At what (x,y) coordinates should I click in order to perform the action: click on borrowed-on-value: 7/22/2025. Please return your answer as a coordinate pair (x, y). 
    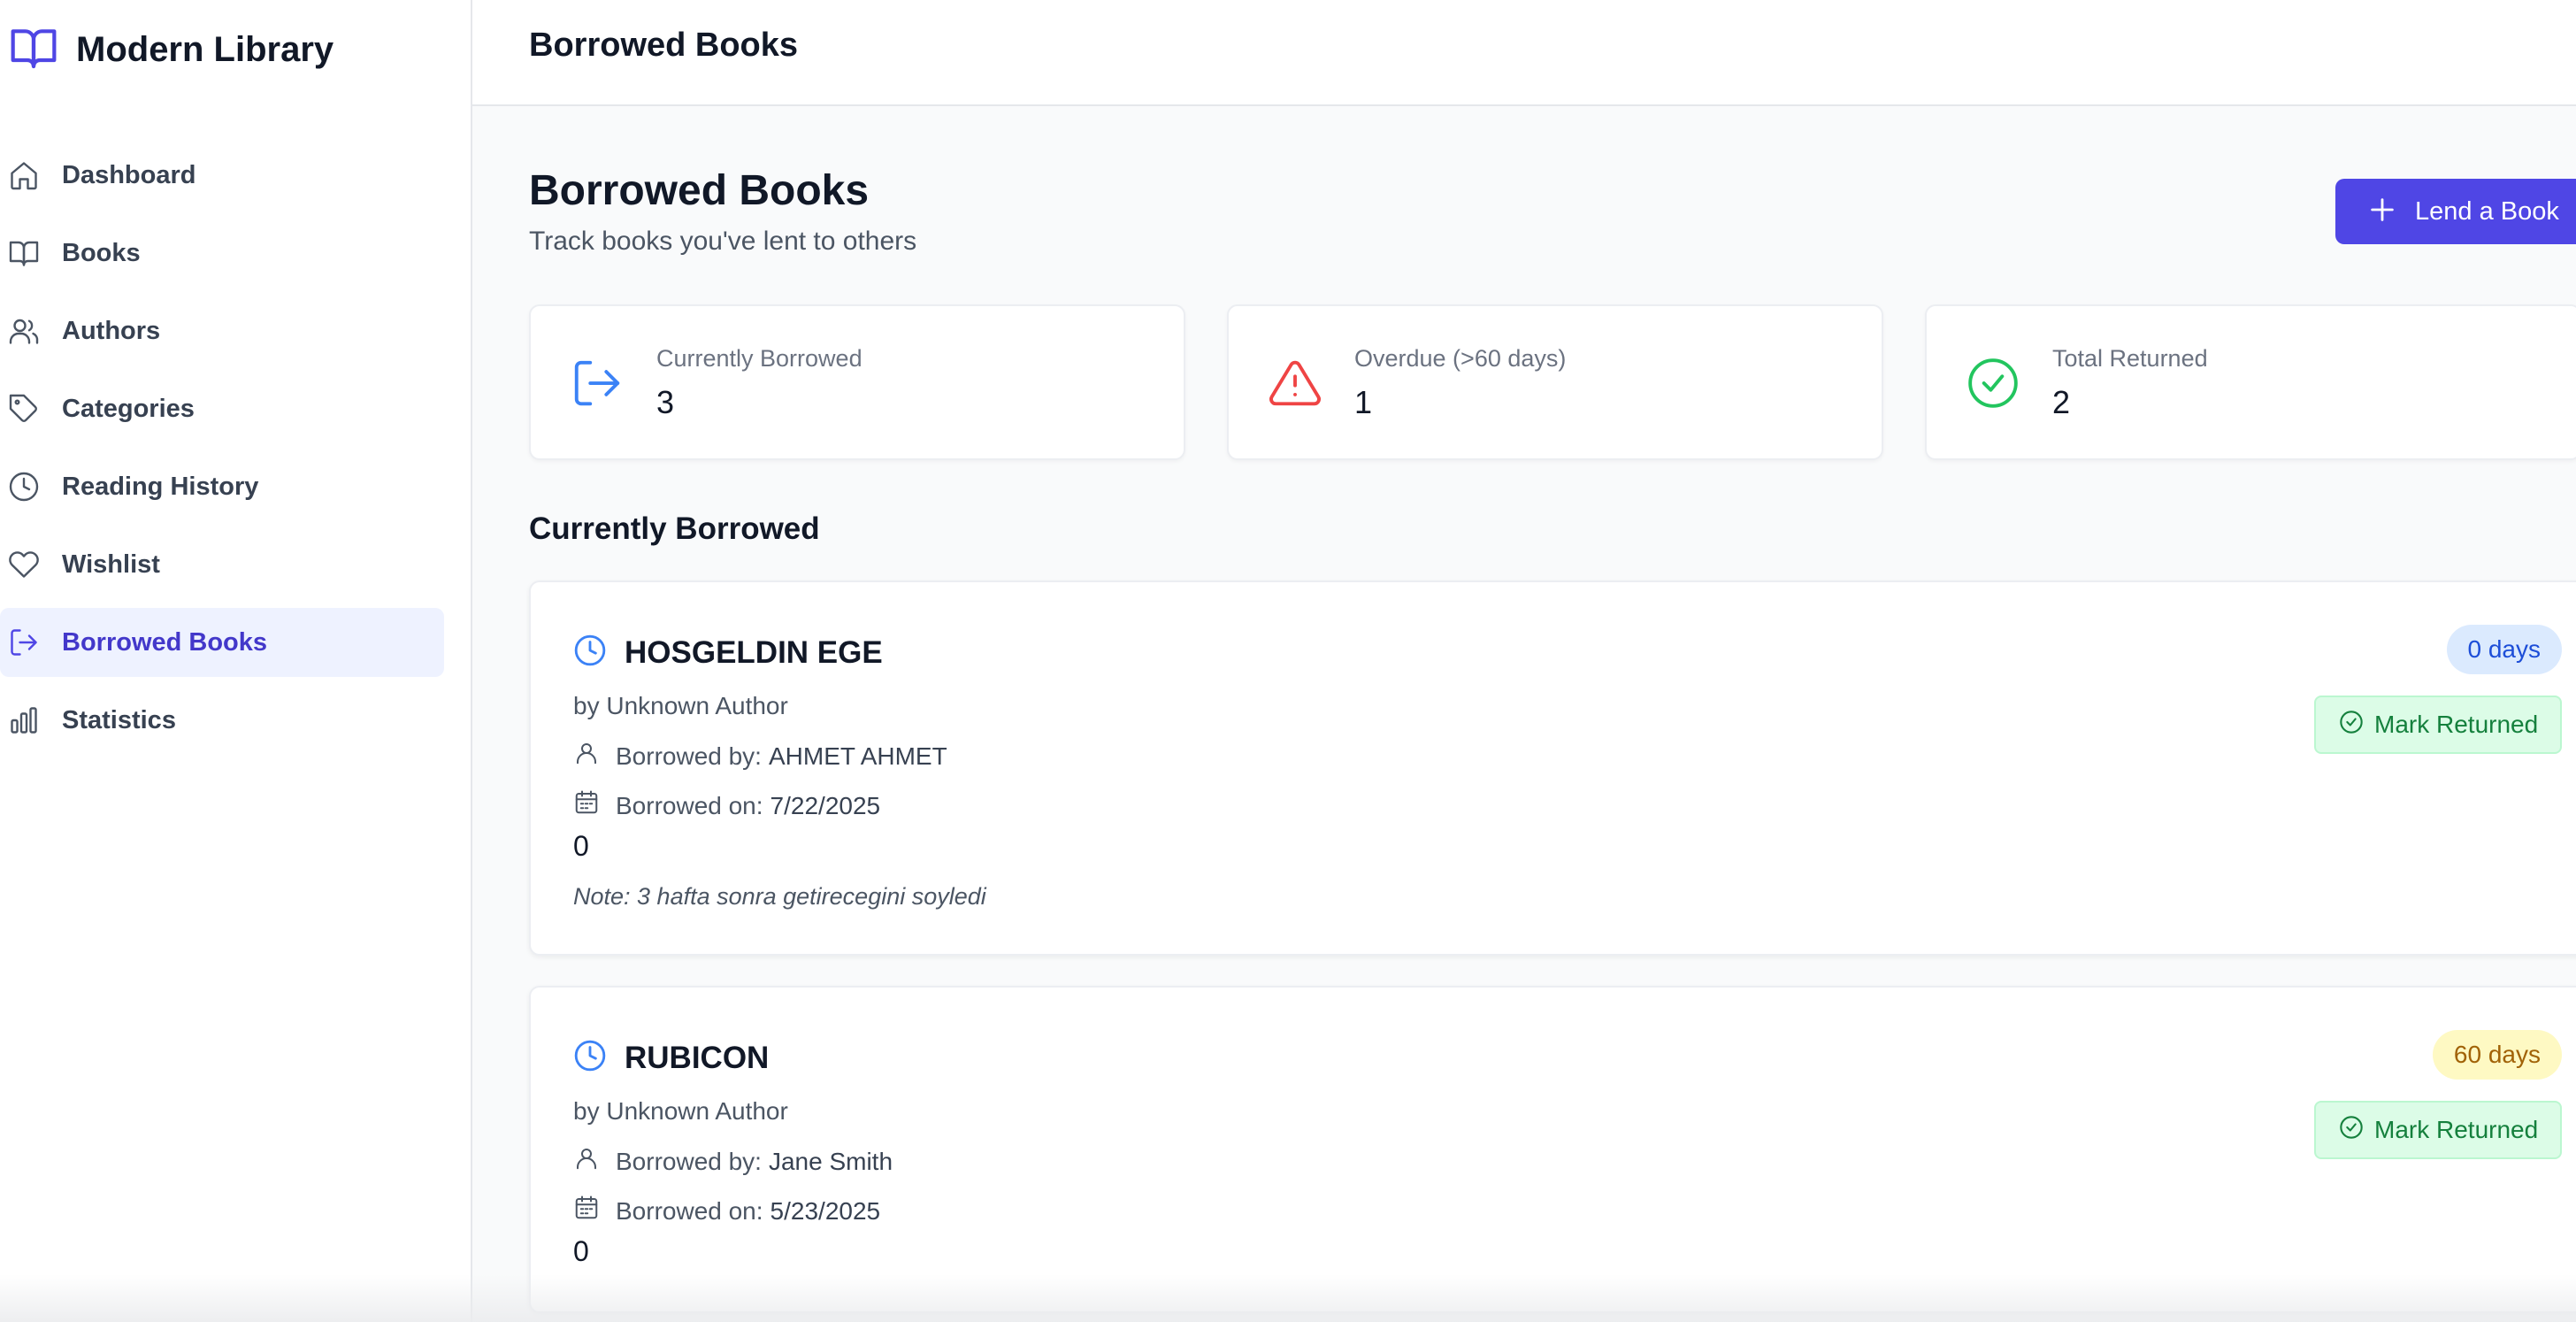
    Looking at the image, I should click on (825, 805).